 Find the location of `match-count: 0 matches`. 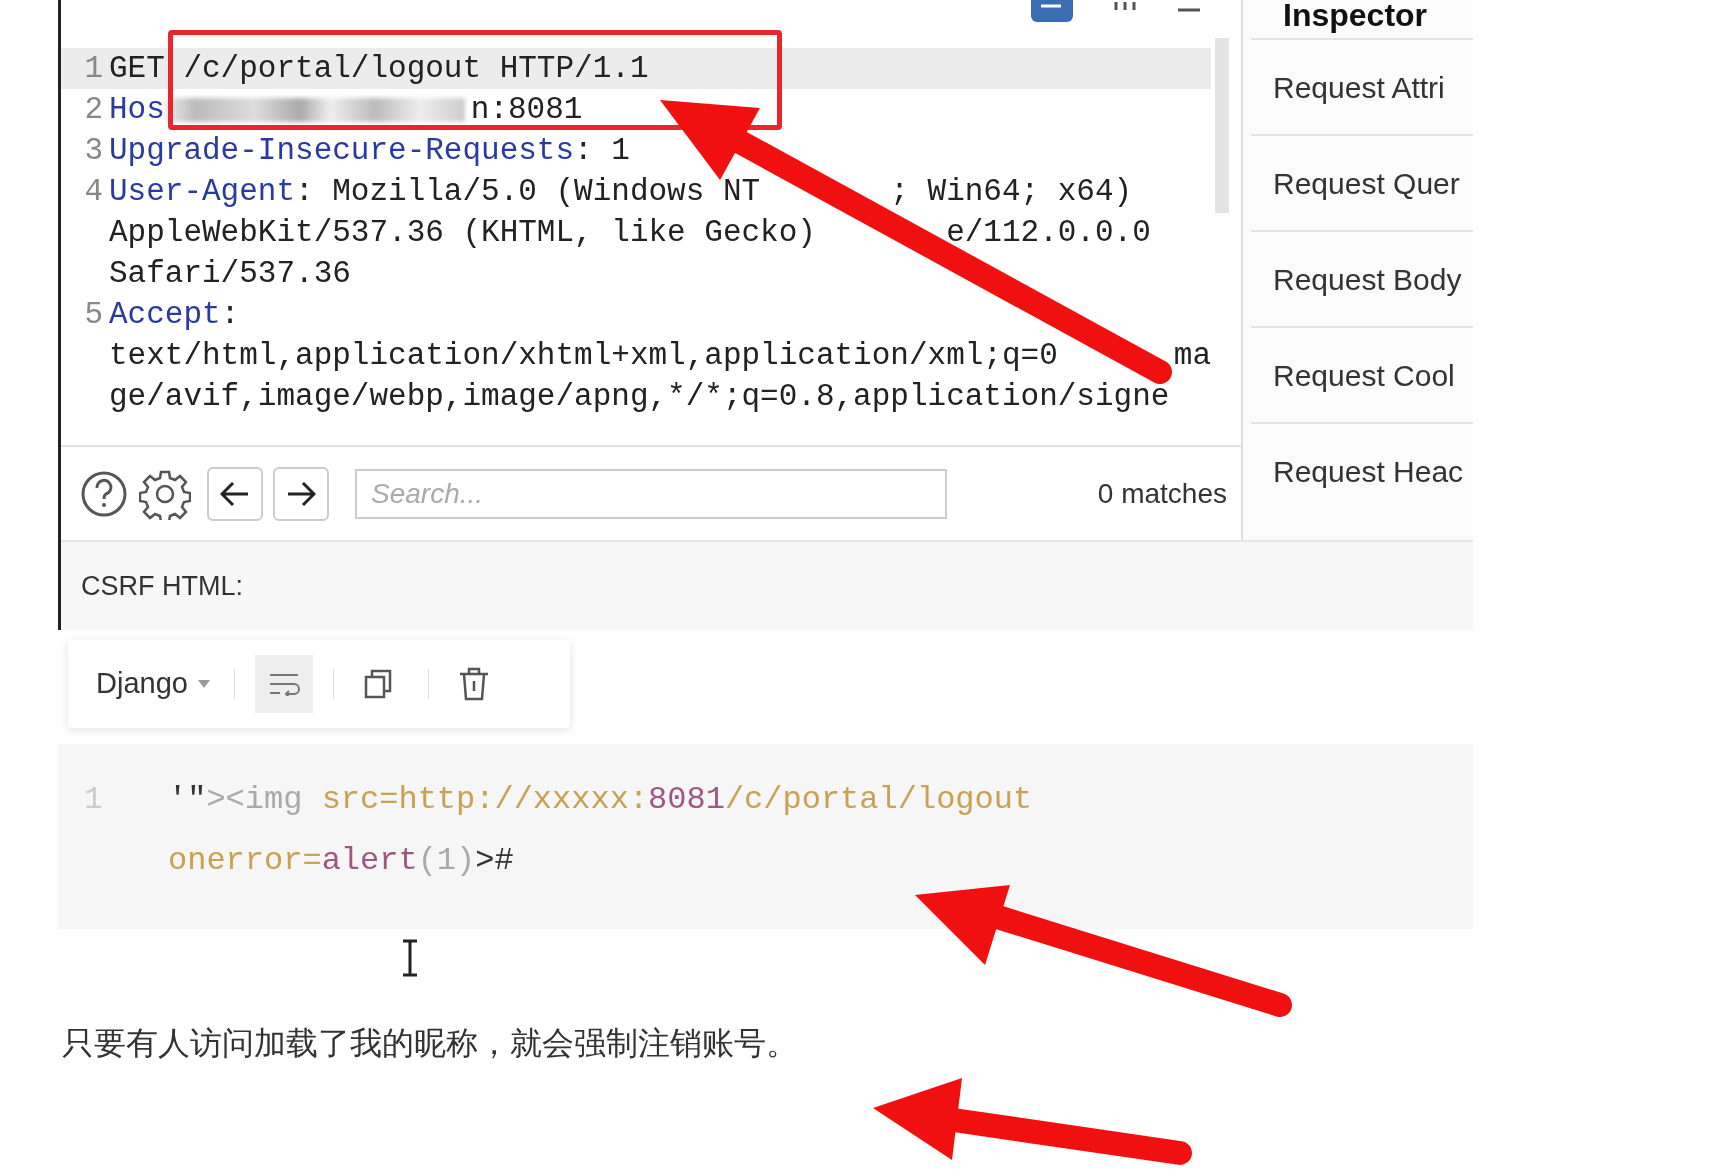

match-count: 0 matches is located at coordinates (1162, 493).